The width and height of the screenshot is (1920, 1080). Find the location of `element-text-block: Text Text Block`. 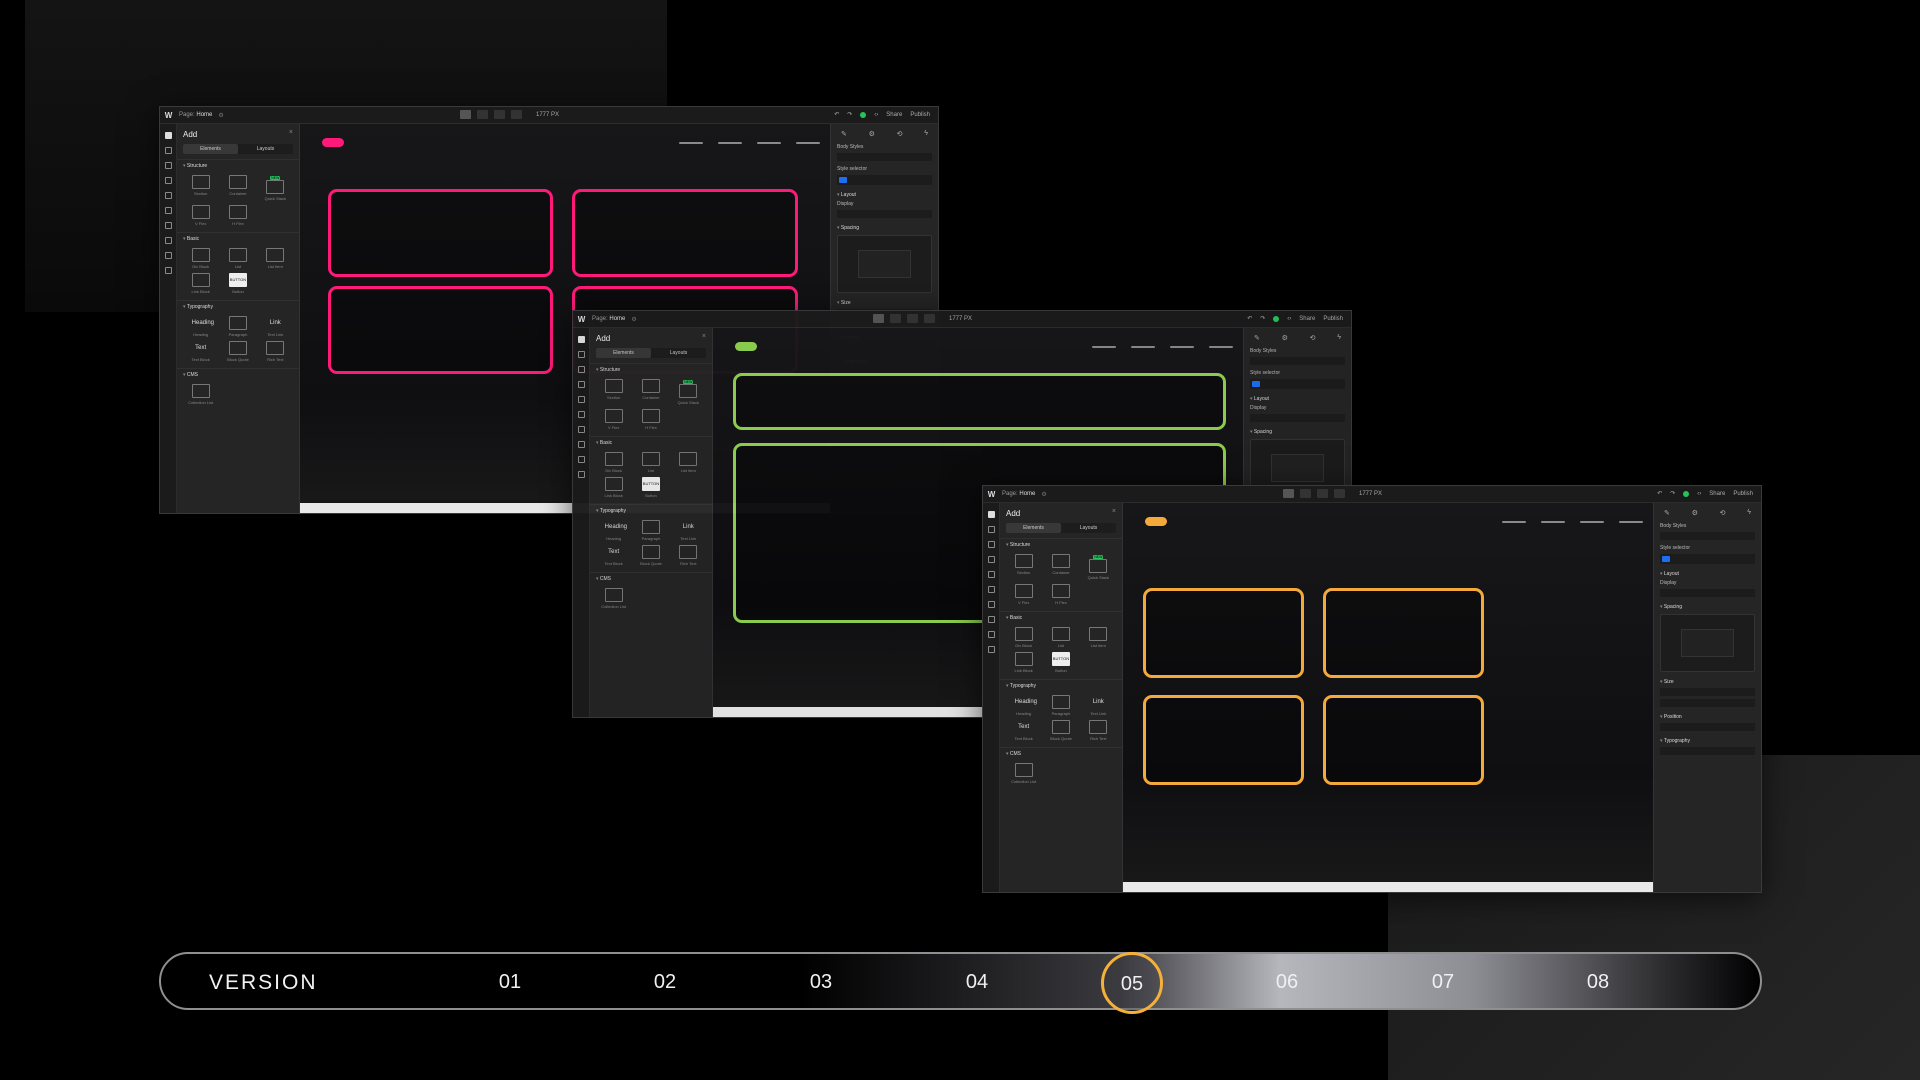

element-text-block: Text Text Block is located at coordinates (200, 351).